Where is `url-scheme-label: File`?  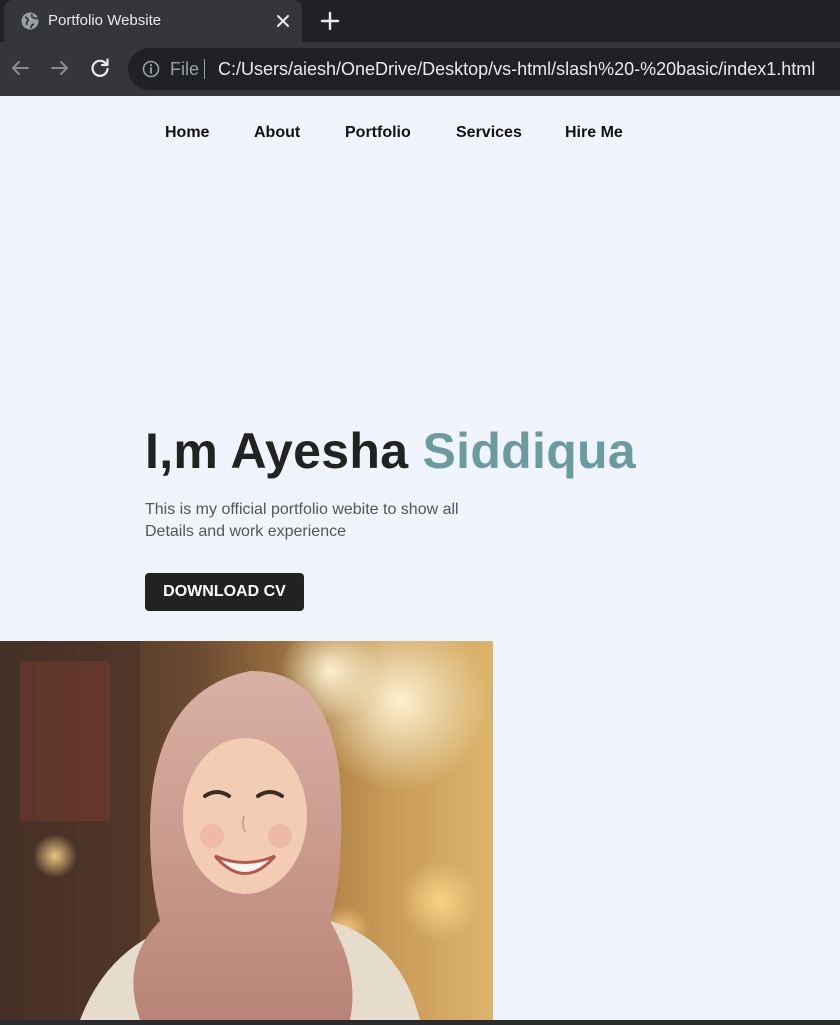 url-scheme-label: File is located at coordinates (185, 69).